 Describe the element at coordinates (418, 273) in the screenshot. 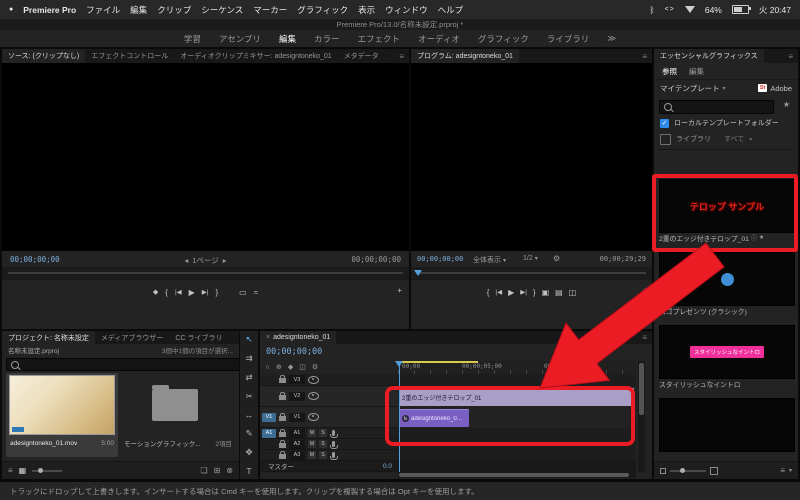

I see `program-playhead` at that location.